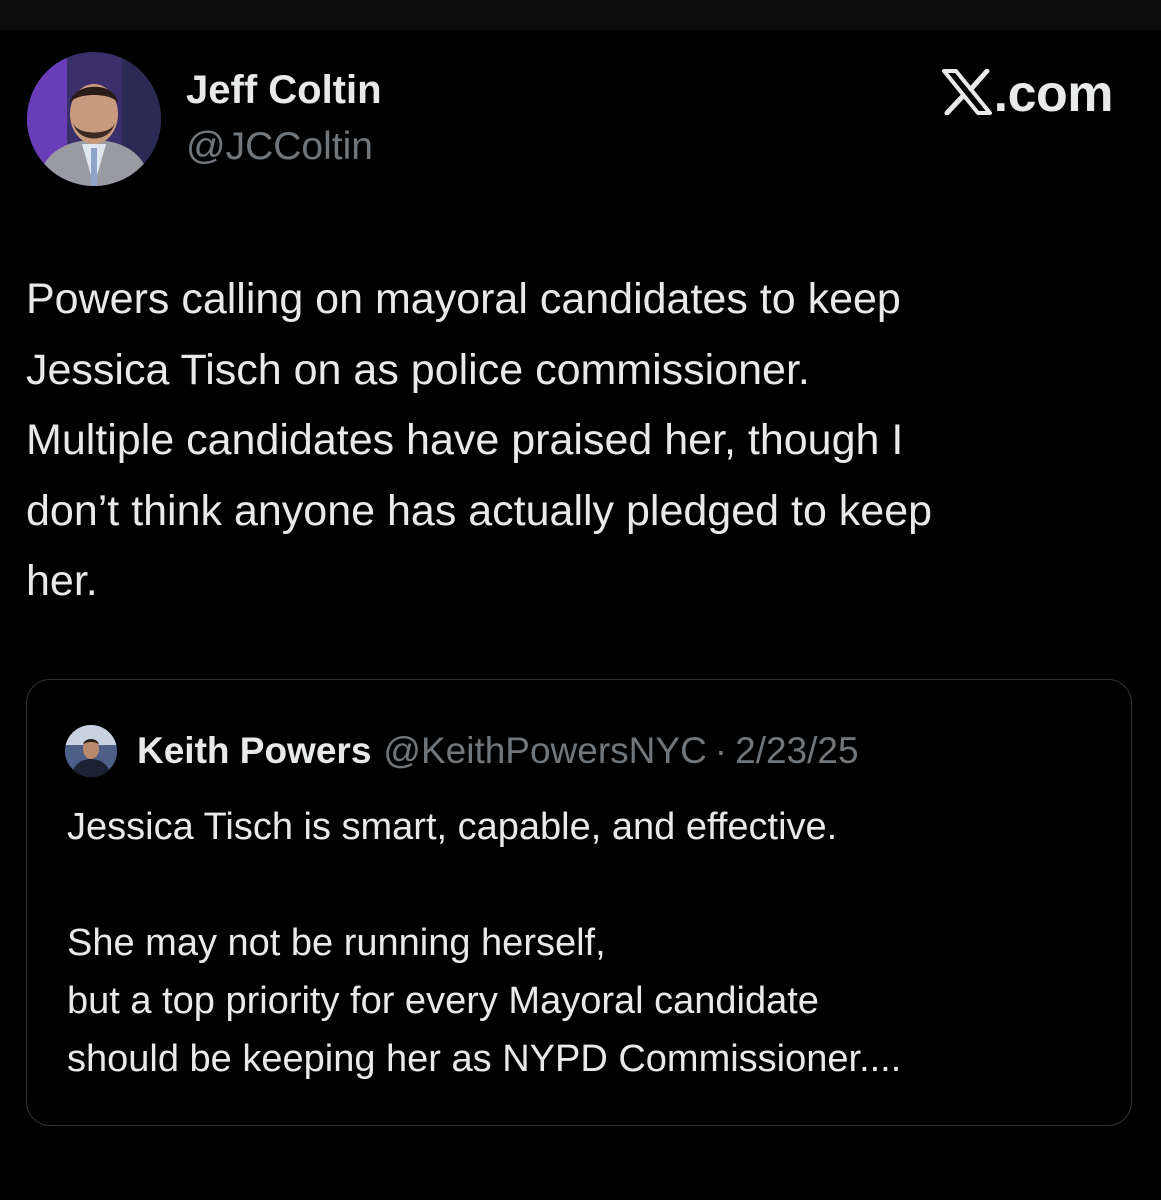 Image resolution: width=1161 pixels, height=1200 pixels. What do you see at coordinates (544, 751) in the screenshot?
I see `quoted-author-handle: @KeithPowersNYC` at bounding box center [544, 751].